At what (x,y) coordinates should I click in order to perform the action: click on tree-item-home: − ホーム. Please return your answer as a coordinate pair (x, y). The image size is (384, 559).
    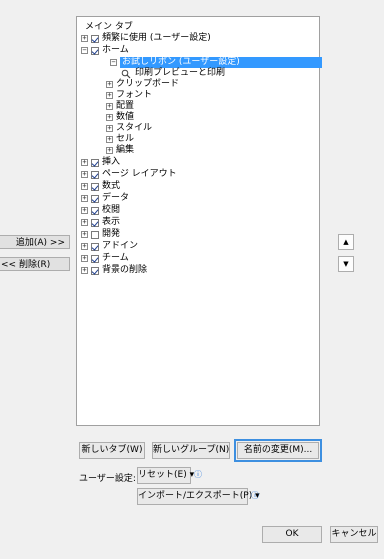
    Looking at the image, I should click on (105, 50).